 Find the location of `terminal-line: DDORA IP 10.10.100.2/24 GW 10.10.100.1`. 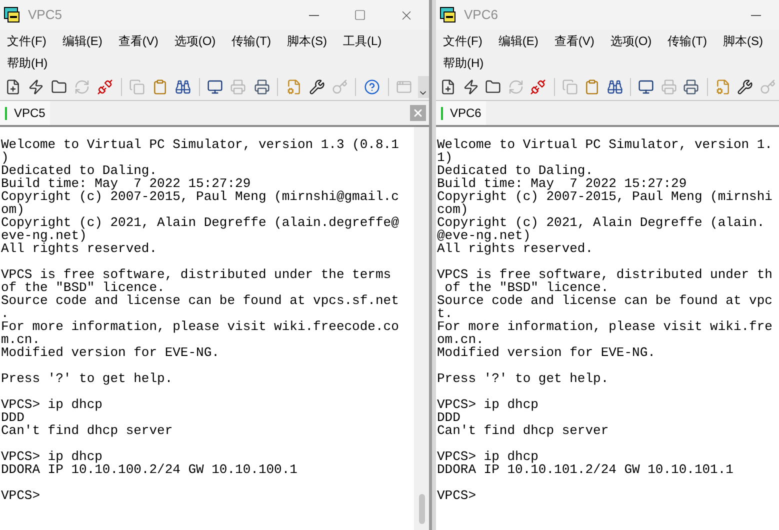

terminal-line: DDORA IP 10.10.100.2/24 GW 10.10.100.1 is located at coordinates (149, 469).